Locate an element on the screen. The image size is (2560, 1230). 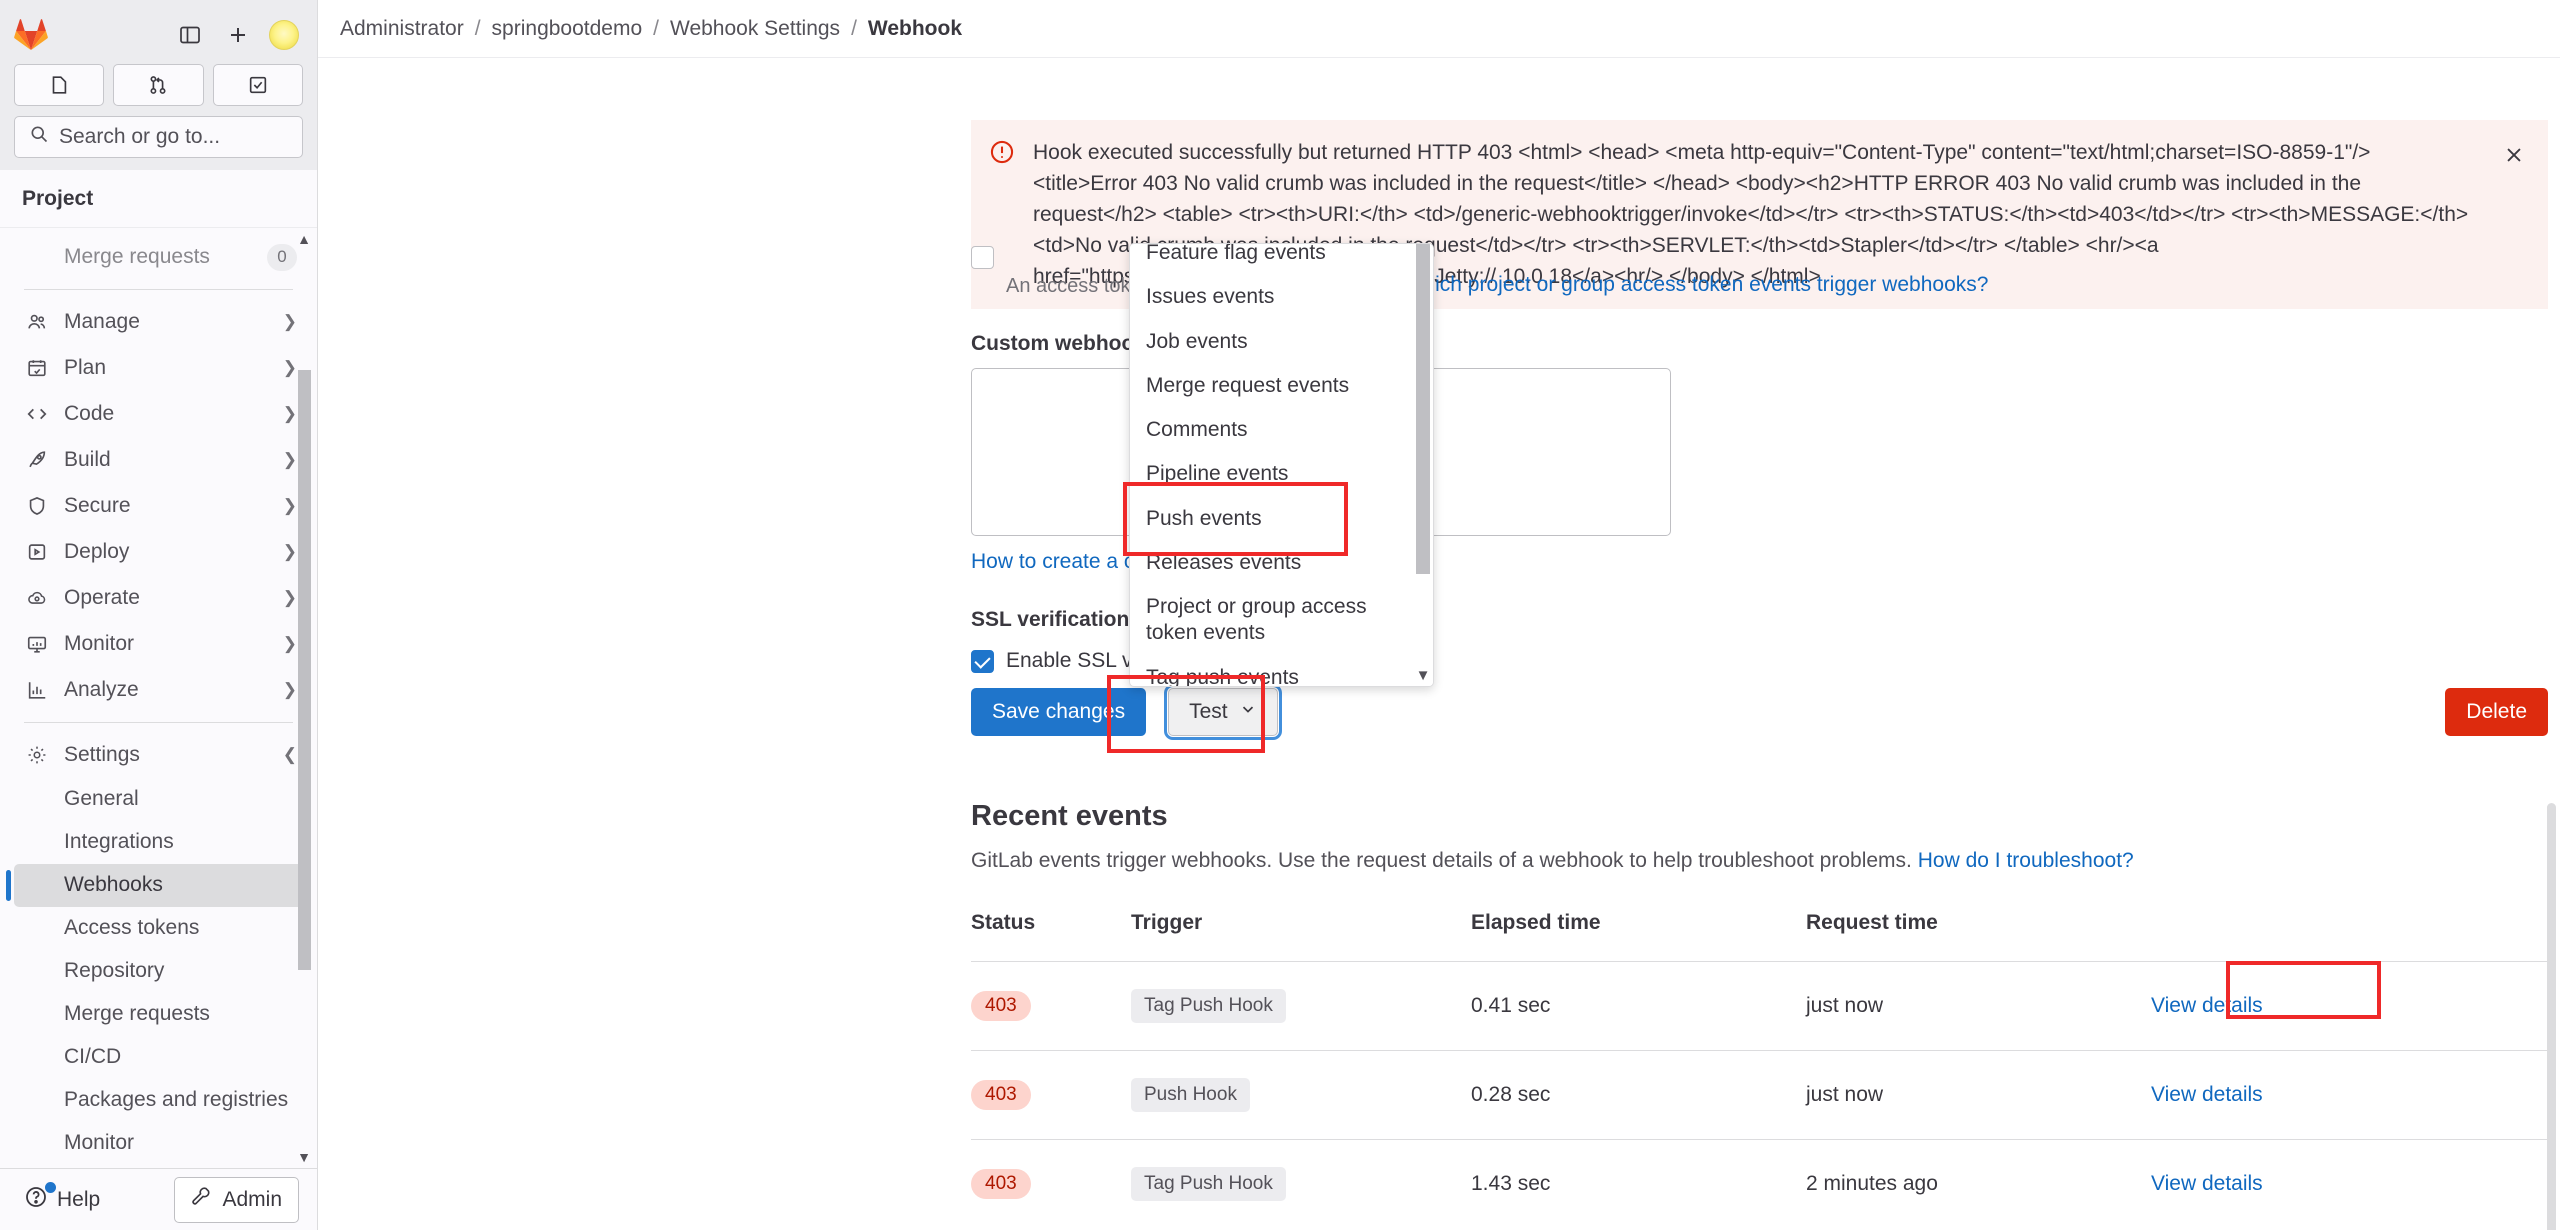
sidebar-scrollbar-track is located at coordinates (304, 698).